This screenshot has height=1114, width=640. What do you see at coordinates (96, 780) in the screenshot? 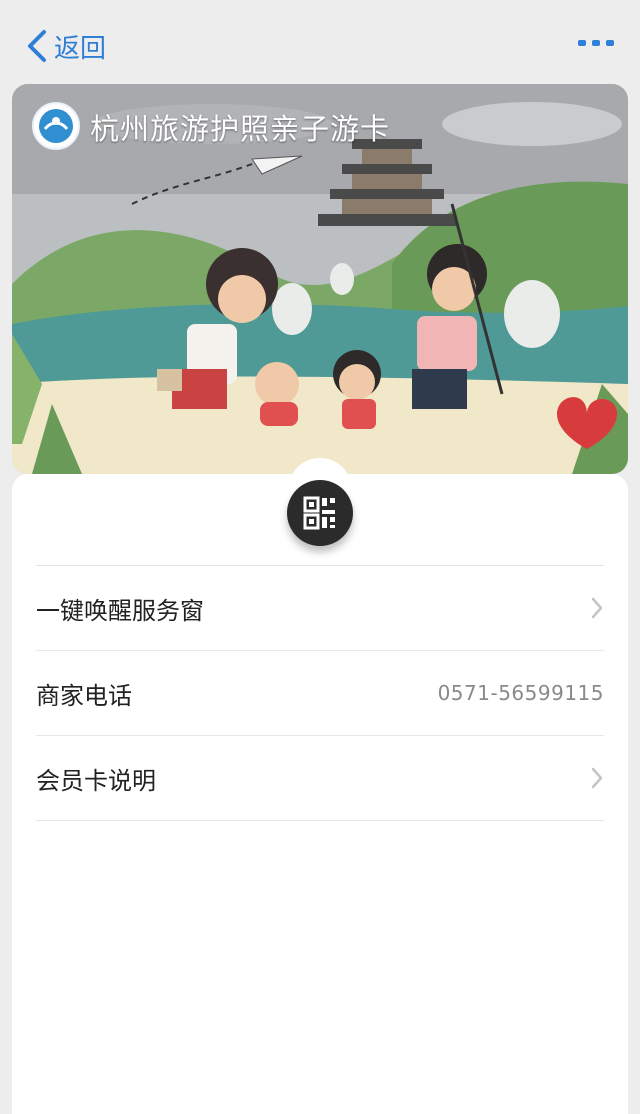
I see `menu-item-label: 会员卡说明` at bounding box center [96, 780].